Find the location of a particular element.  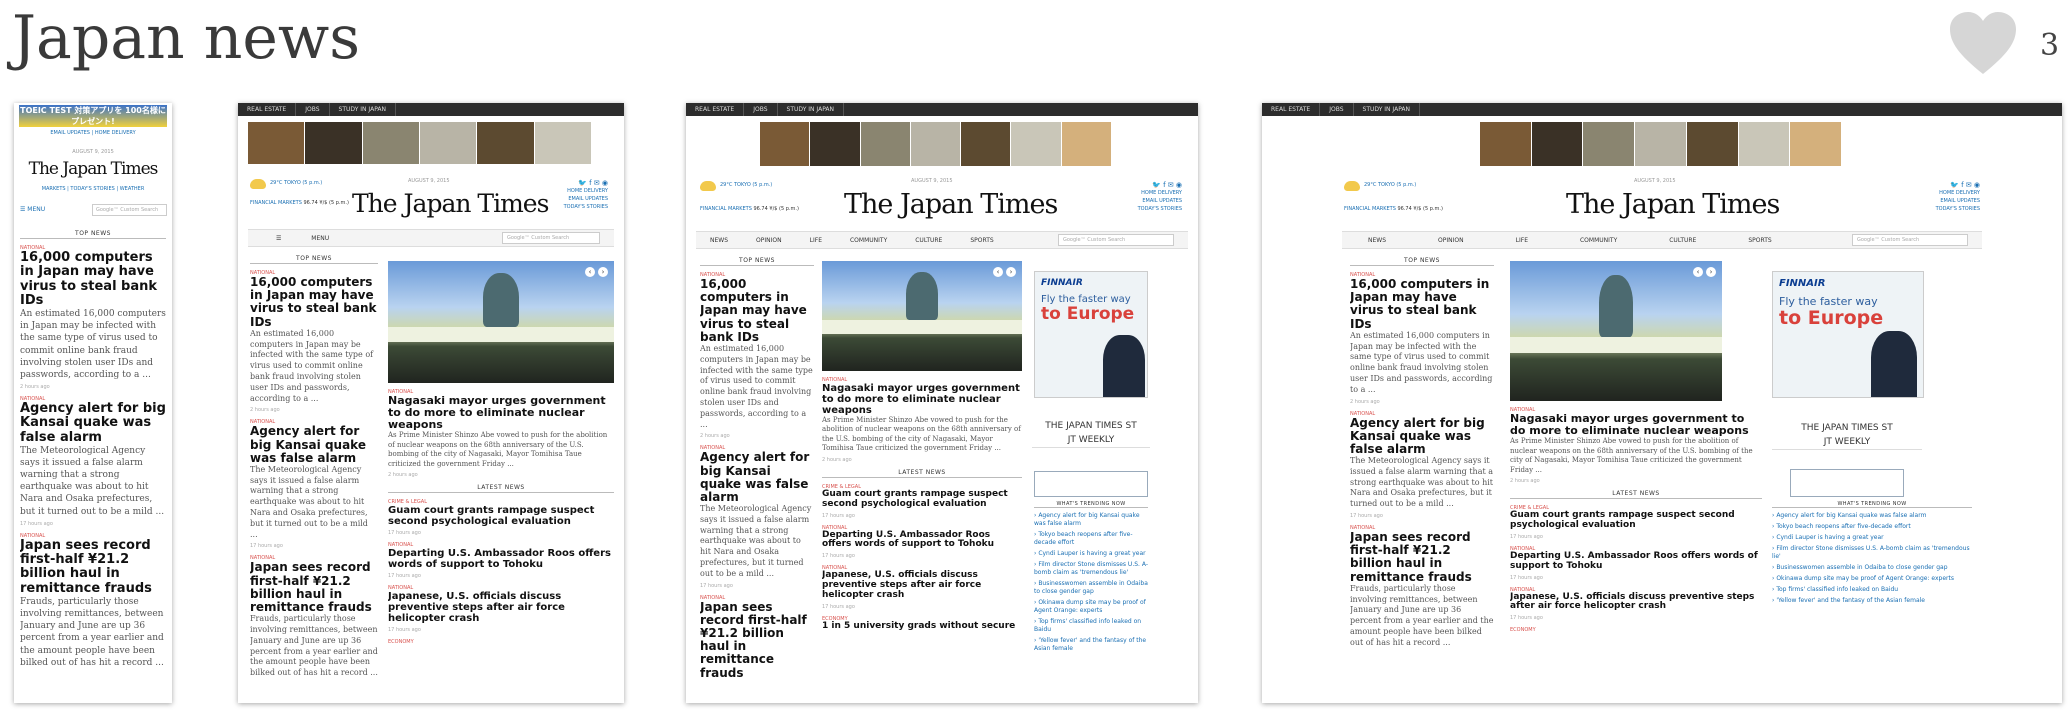

mobile-search-input: Google™ Custom Search is located at coordinates (129, 210).